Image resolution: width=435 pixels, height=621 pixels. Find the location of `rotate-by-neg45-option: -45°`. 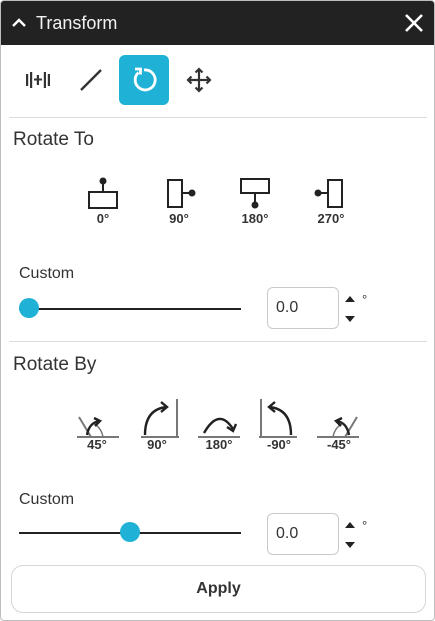

rotate-by-neg45-option: -45° is located at coordinates (339, 424).